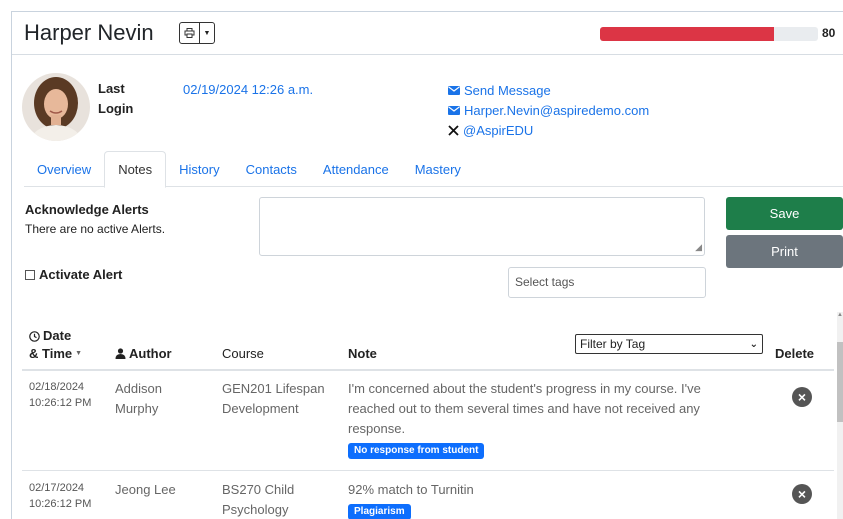 This screenshot has width=843, height=519. I want to click on note-date: 02/18/2024 10:26:12 PM, so click(60, 395).